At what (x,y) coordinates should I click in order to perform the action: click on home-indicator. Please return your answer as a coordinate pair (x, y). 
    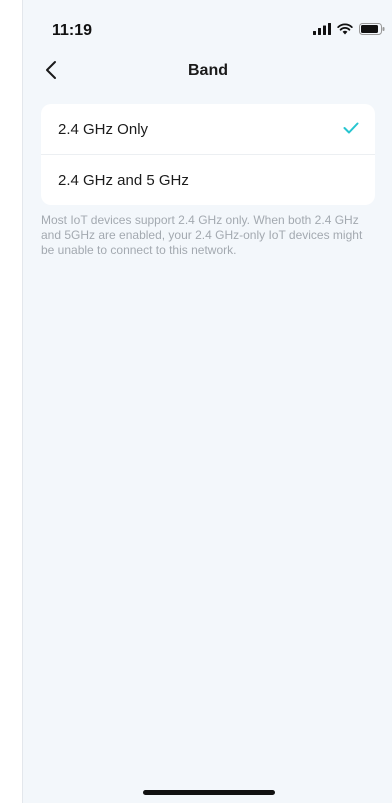
    Looking at the image, I should click on (209, 792).